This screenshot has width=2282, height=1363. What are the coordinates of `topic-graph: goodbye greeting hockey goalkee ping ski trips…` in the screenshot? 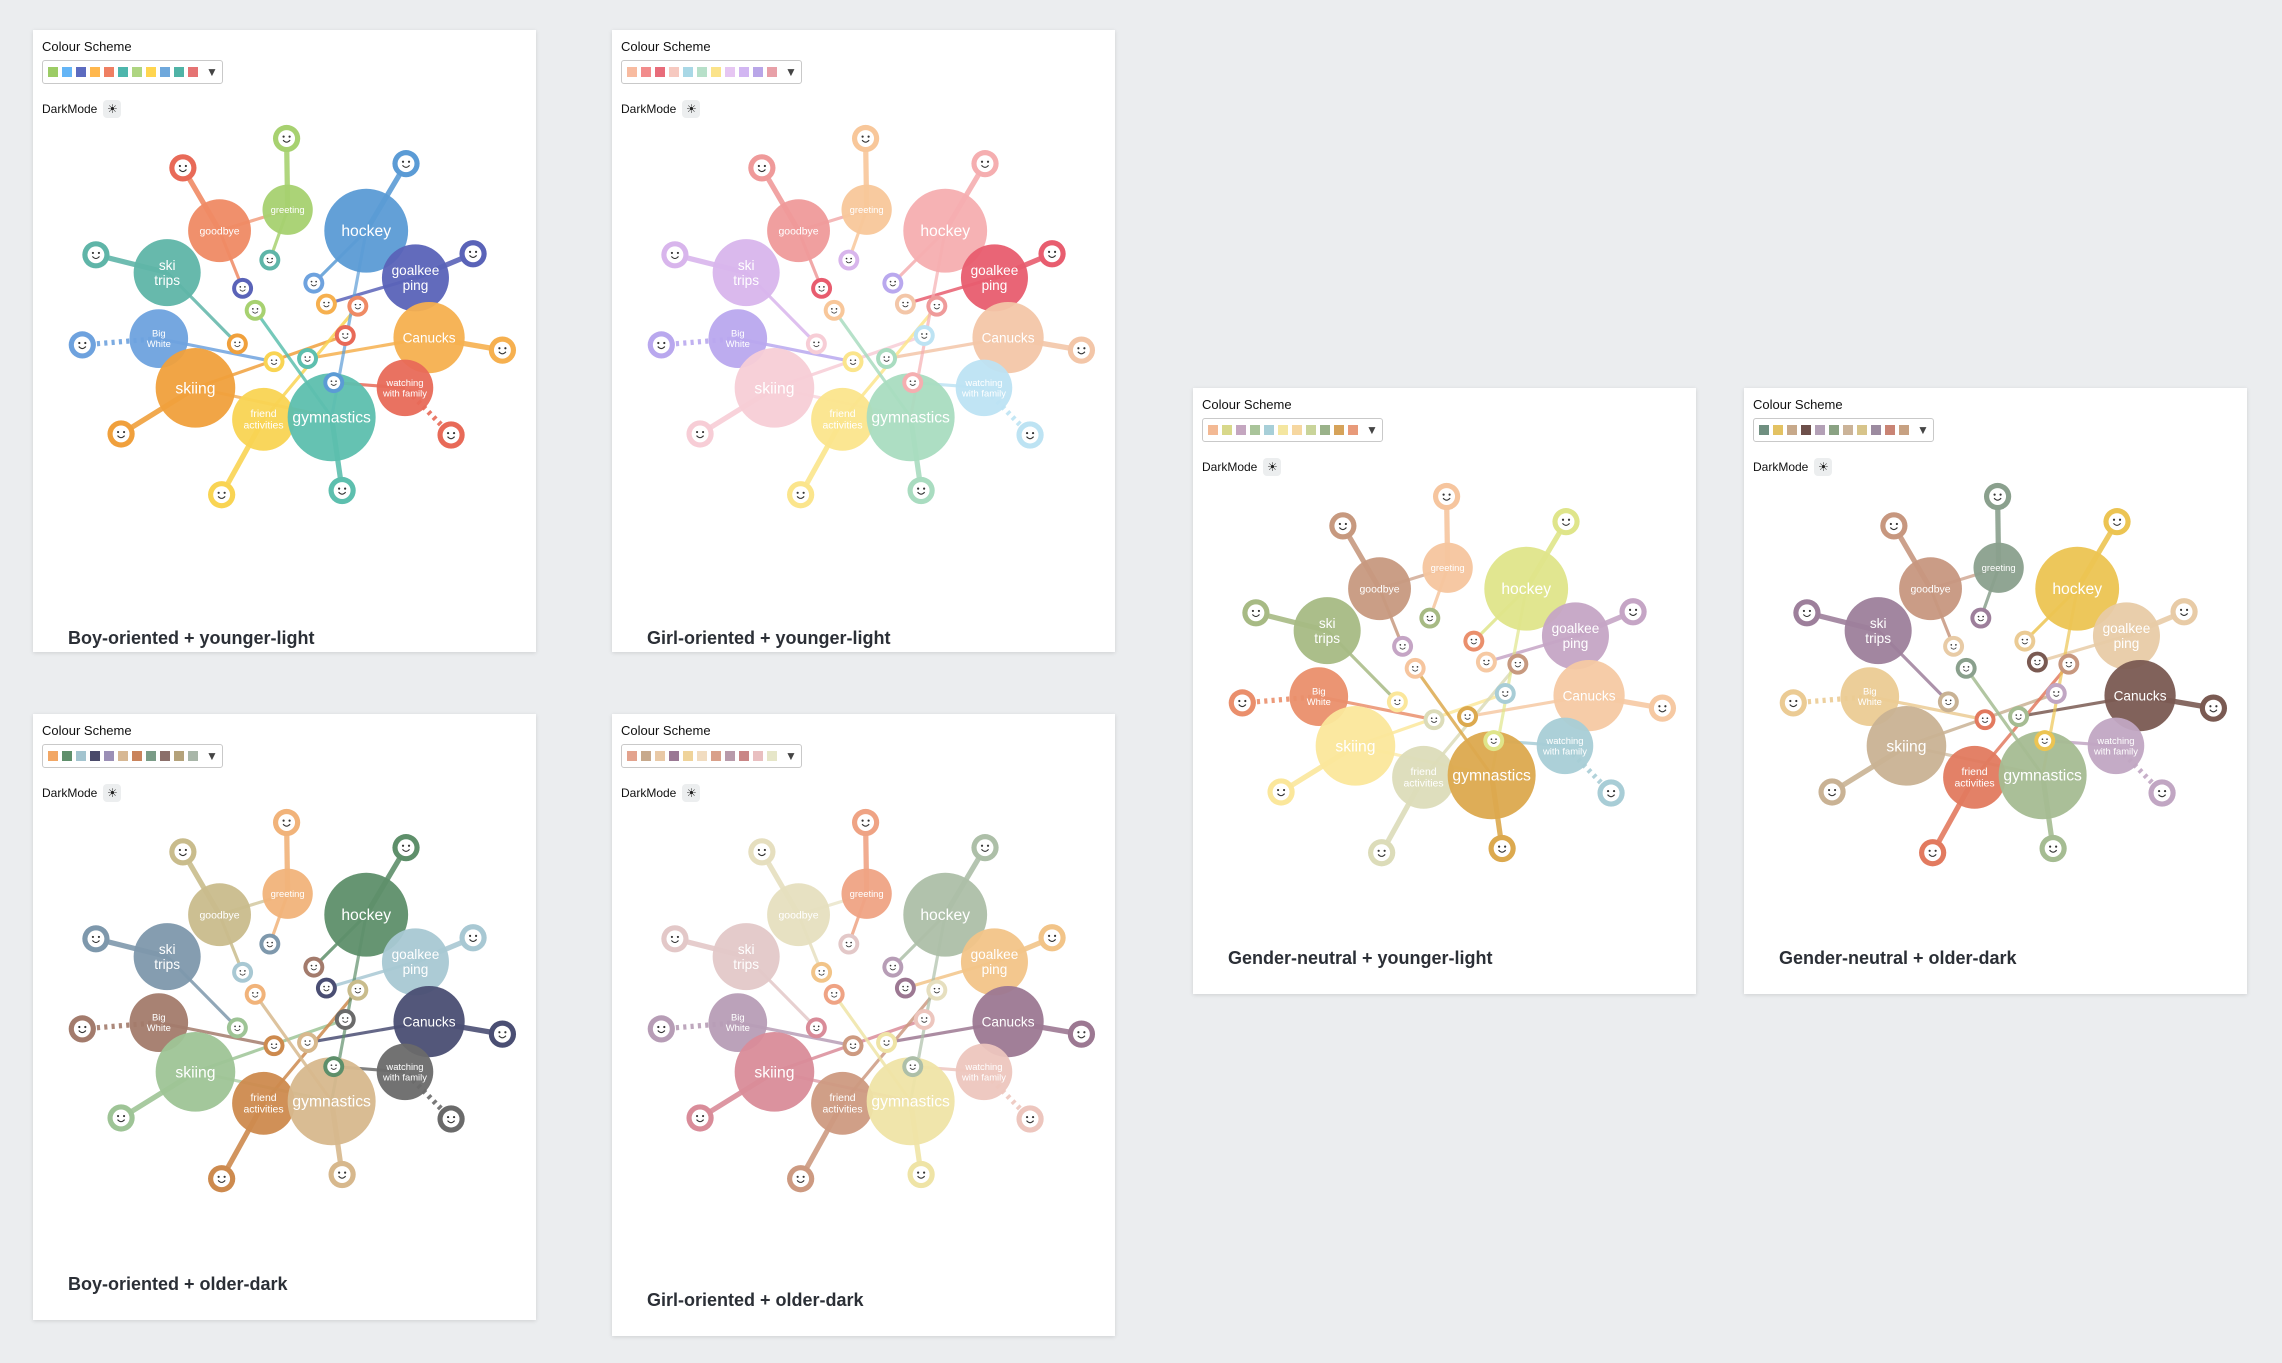 It's located at (2003, 674).